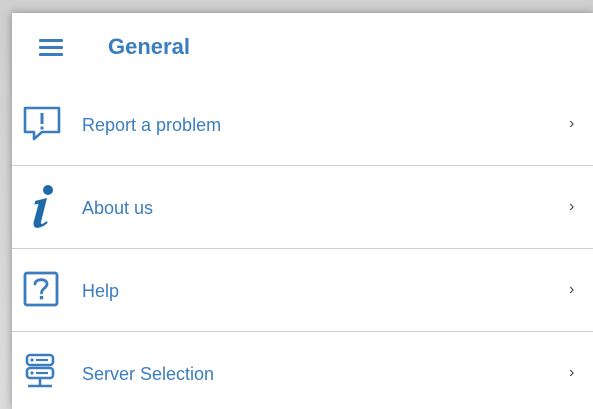 The width and height of the screenshot is (593, 409). What do you see at coordinates (118, 208) in the screenshot?
I see `list-item-label: About us` at bounding box center [118, 208].